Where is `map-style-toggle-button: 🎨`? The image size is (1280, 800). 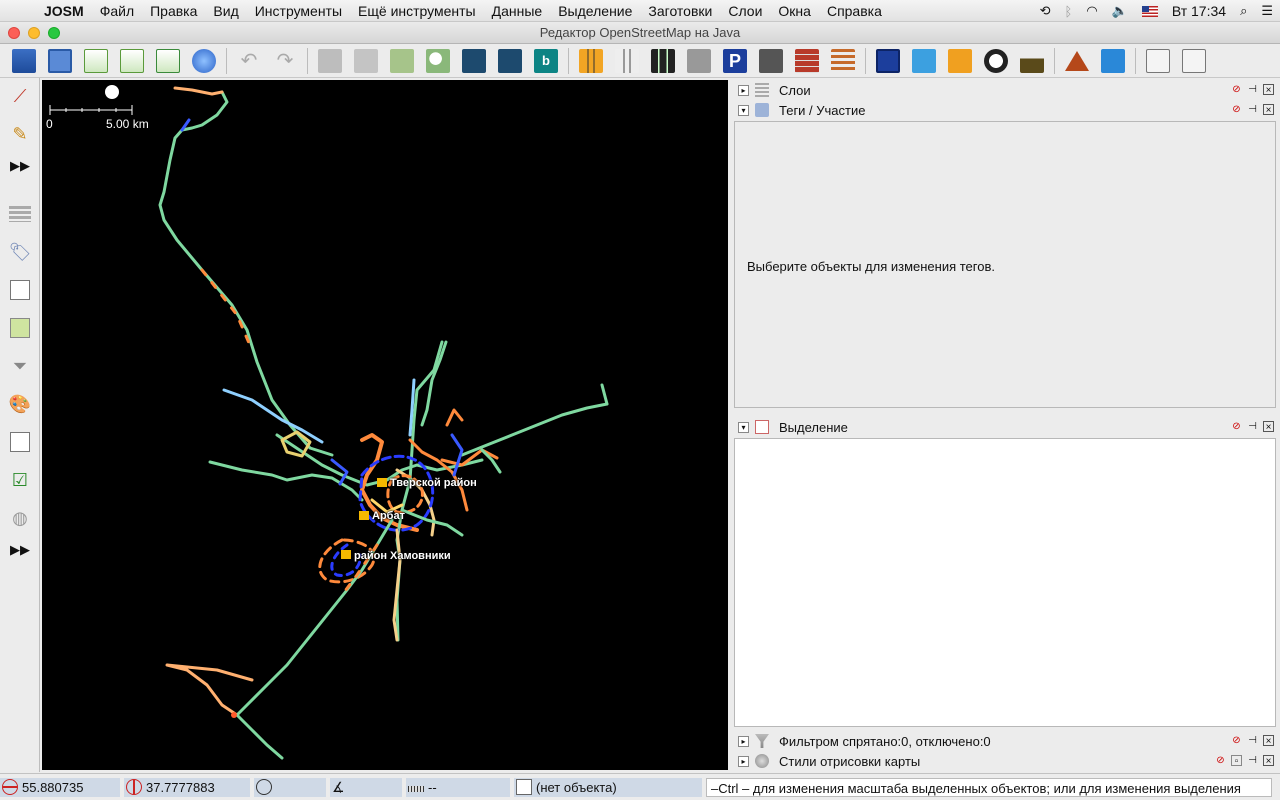 map-style-toggle-button: 🎨 is located at coordinates (20, 404).